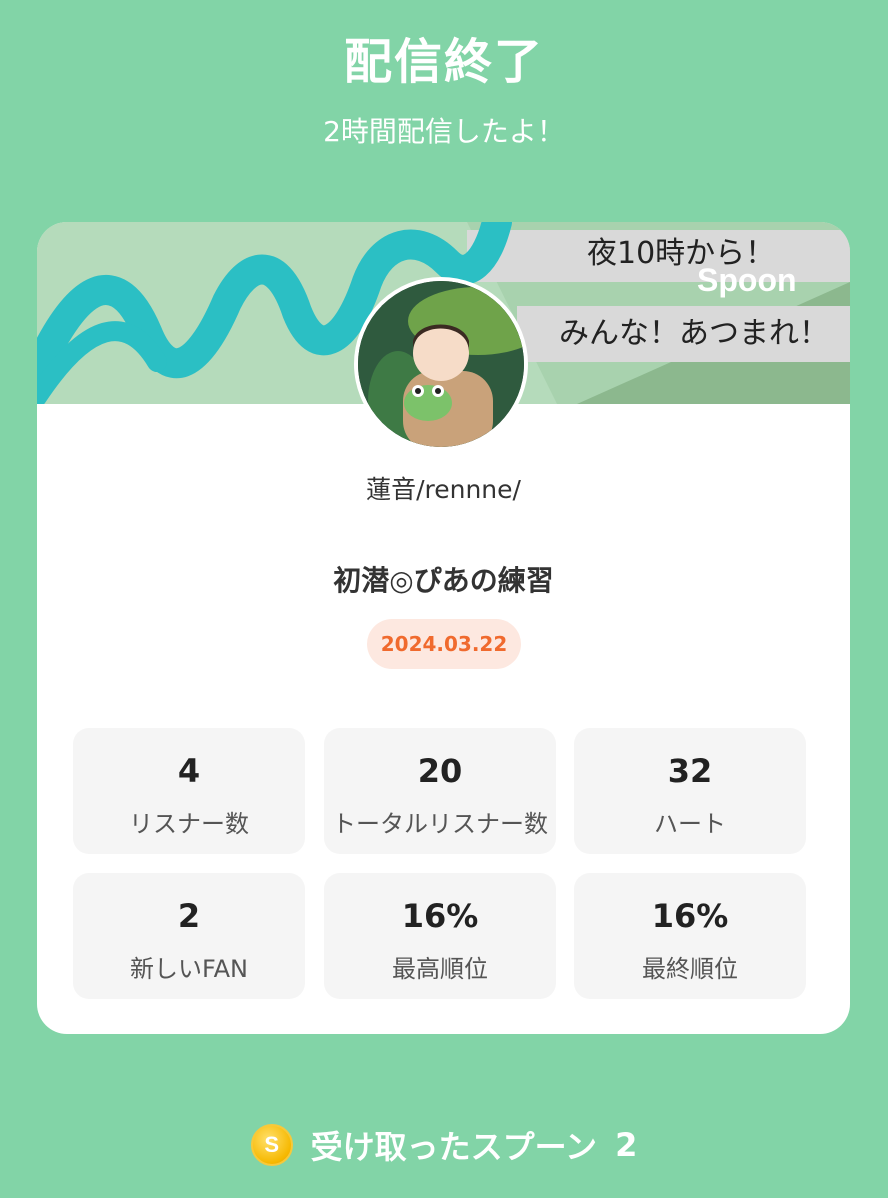  What do you see at coordinates (440, 771) in the screenshot?
I see `stat-value: 20` at bounding box center [440, 771].